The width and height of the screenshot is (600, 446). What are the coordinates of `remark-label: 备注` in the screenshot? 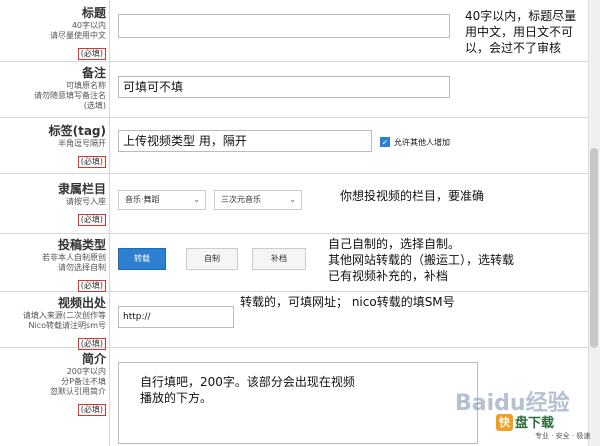 It's located at (93, 73).